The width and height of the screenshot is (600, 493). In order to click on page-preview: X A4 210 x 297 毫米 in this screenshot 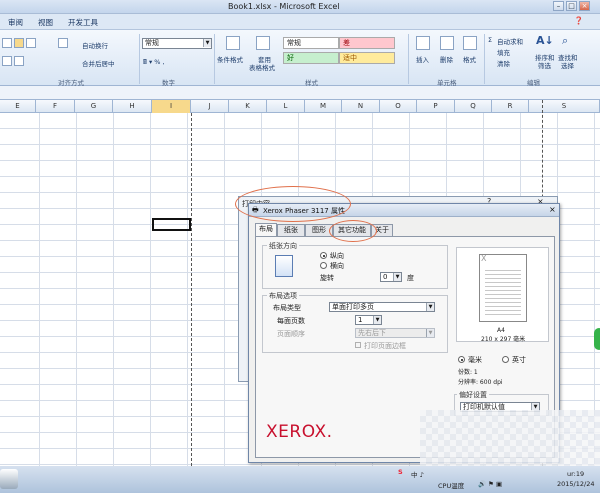, I will do `click(502, 295)`.